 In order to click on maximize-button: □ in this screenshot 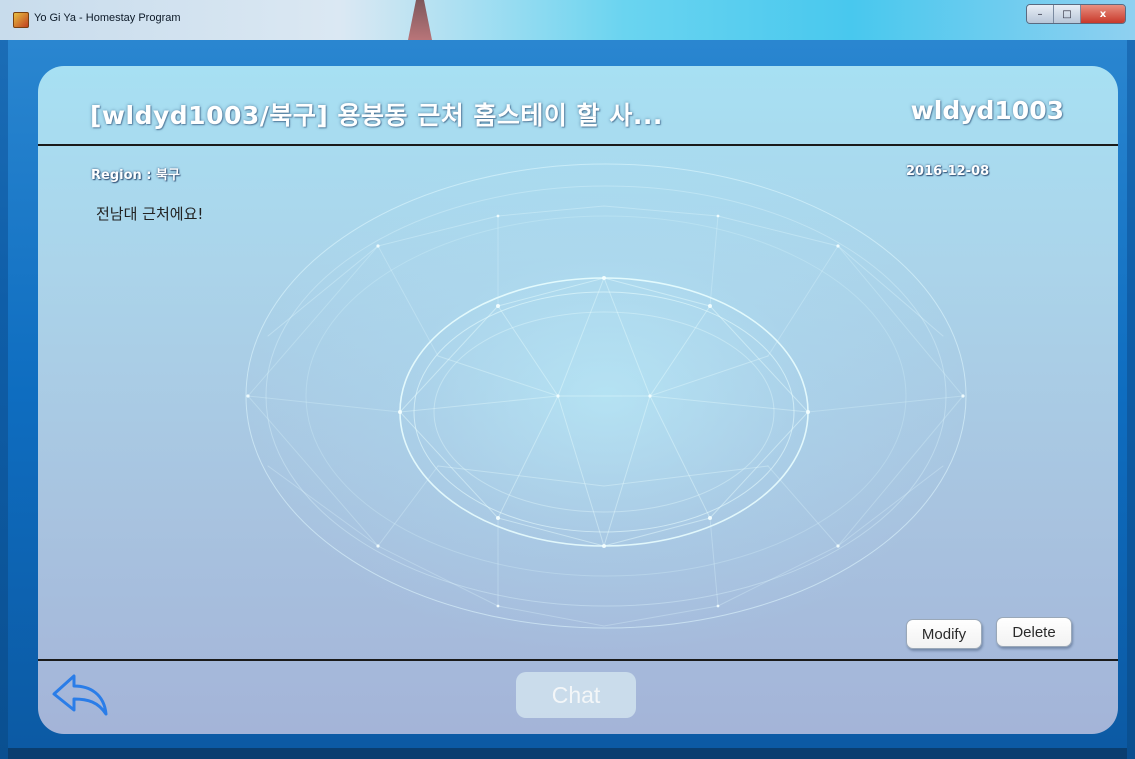, I will do `click(1067, 14)`.